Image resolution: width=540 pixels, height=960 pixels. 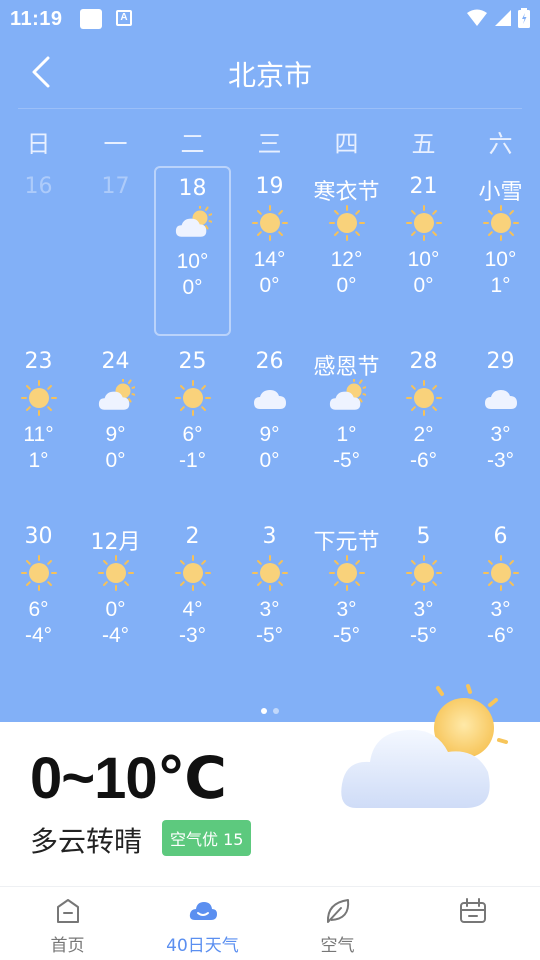 I want to click on day-label: 30, so click(x=38, y=536).